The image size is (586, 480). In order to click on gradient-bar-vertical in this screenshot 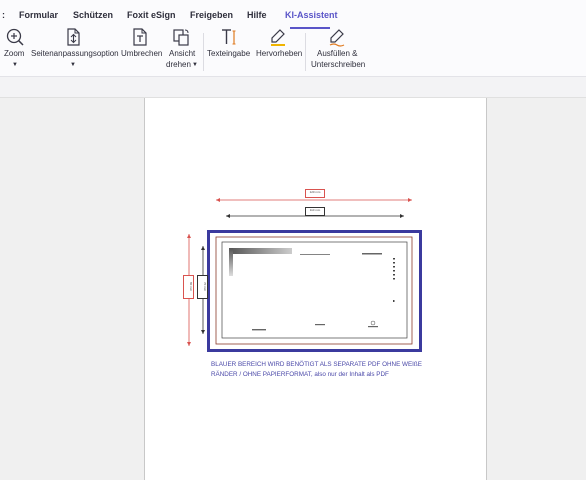, I will do `click(231, 262)`.